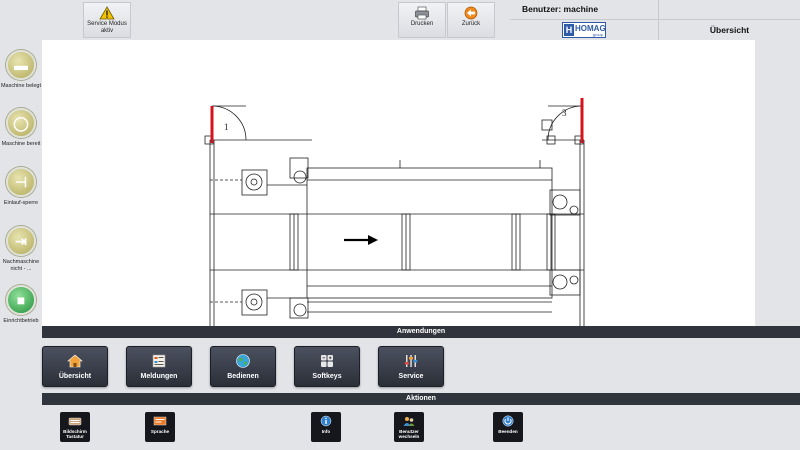 The image size is (800, 450). Describe the element at coordinates (21, 182) in the screenshot. I see `infeed-lock-icon: ⊣` at that location.